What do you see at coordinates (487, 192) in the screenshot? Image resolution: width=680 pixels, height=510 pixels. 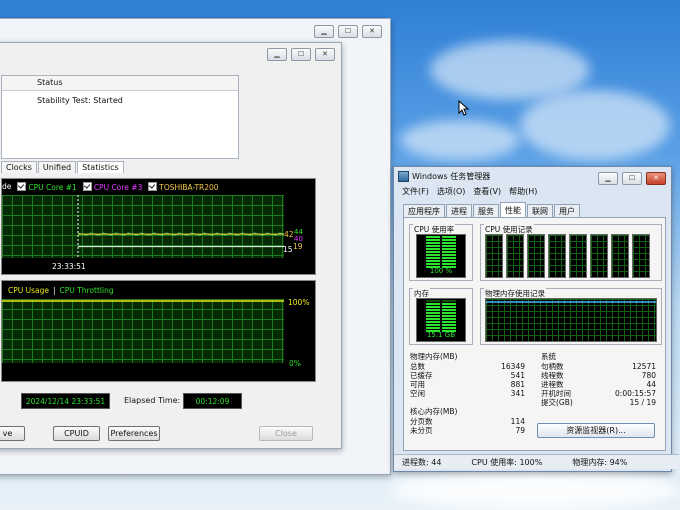 I see `menu-view: 查看(V)` at bounding box center [487, 192].